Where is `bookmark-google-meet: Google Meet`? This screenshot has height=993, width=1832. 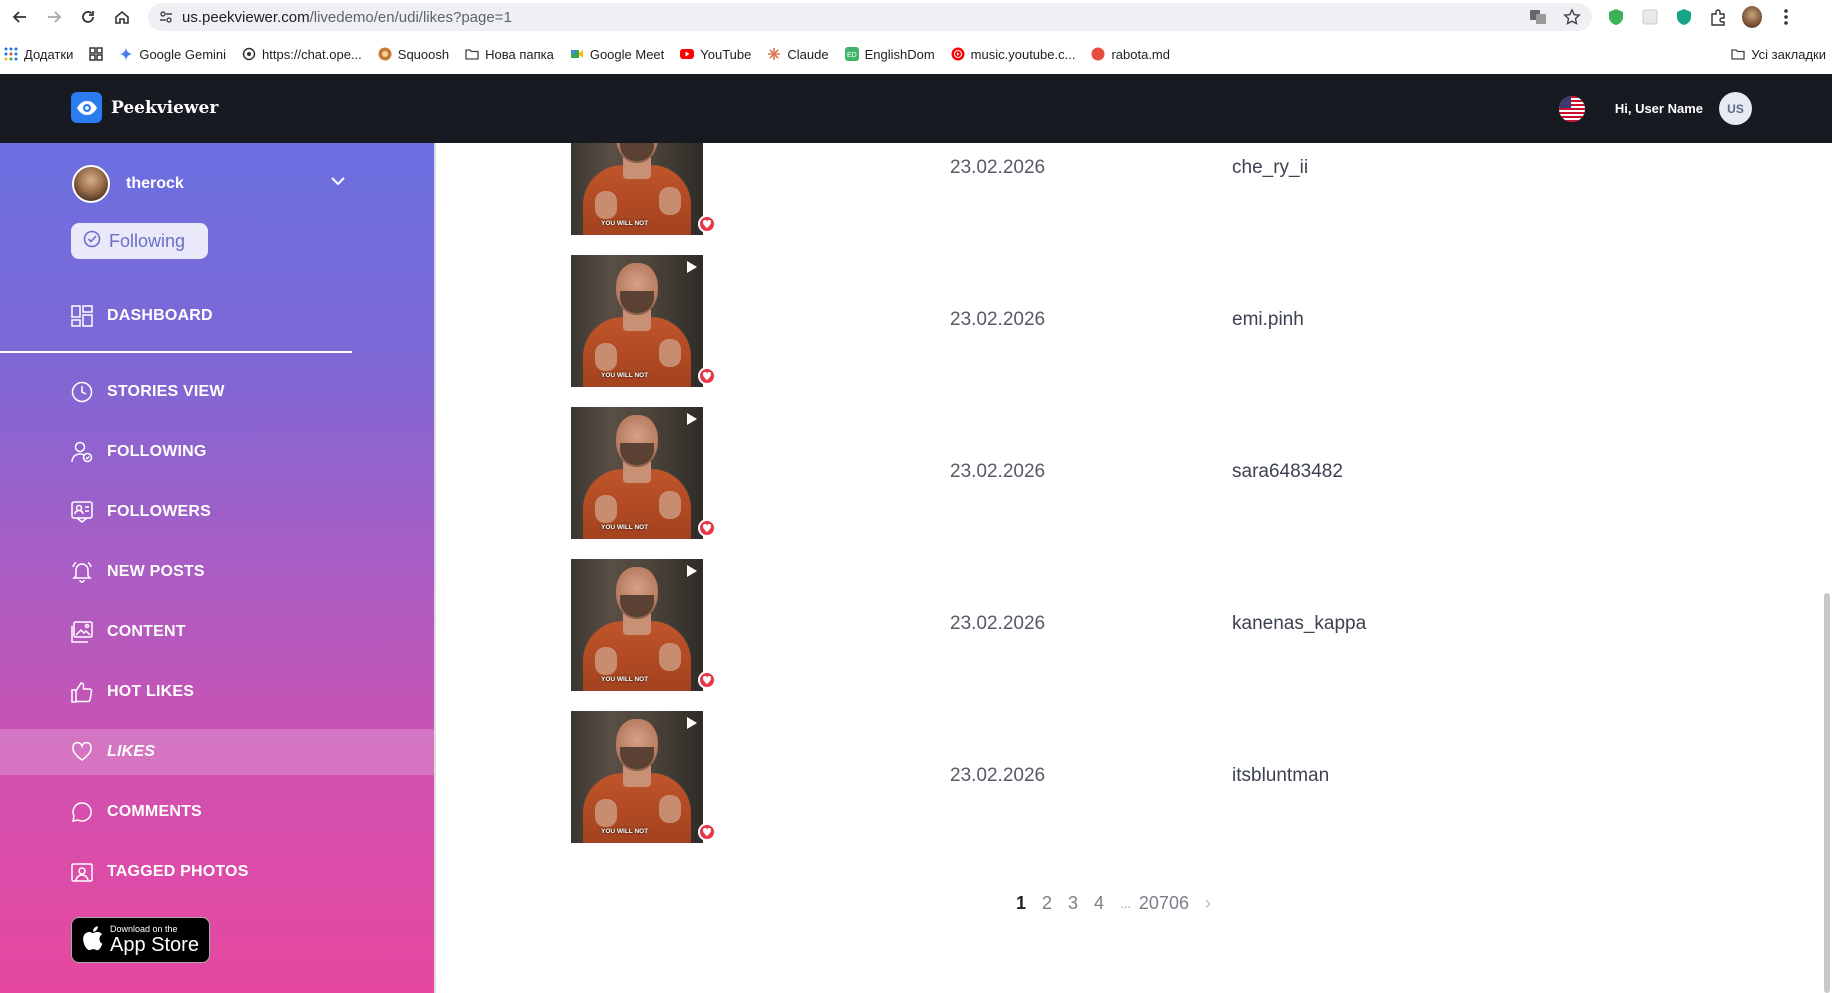 bookmark-google-meet: Google Meet is located at coordinates (617, 54).